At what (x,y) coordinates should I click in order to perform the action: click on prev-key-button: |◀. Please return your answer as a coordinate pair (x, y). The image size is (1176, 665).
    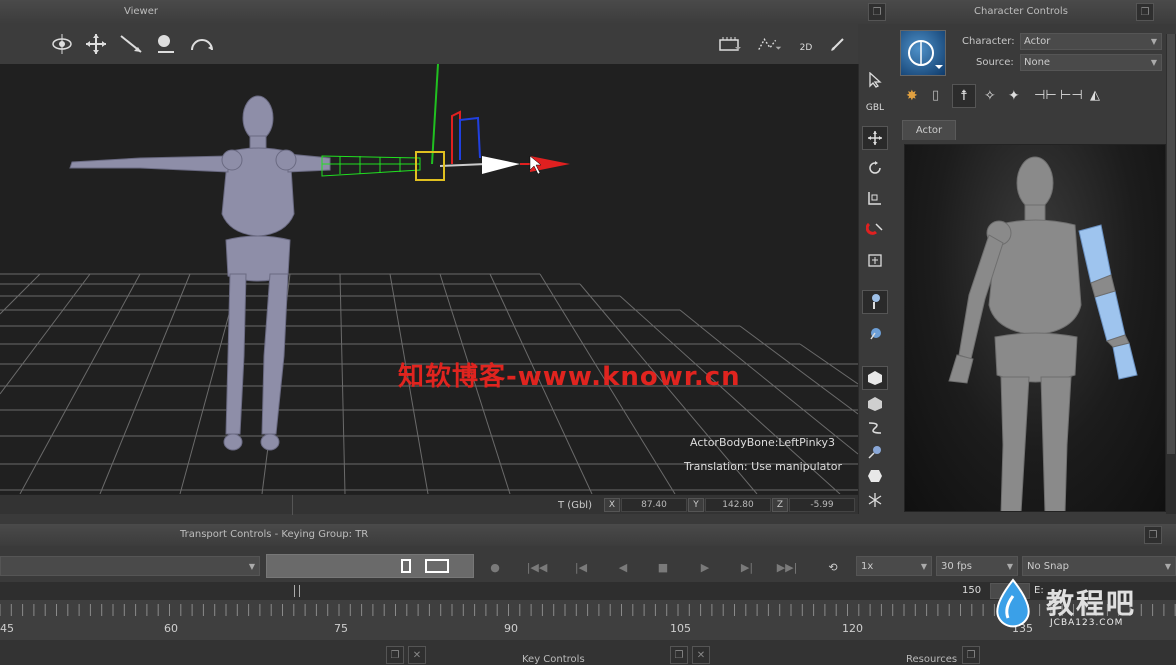
    Looking at the image, I should click on (581, 567).